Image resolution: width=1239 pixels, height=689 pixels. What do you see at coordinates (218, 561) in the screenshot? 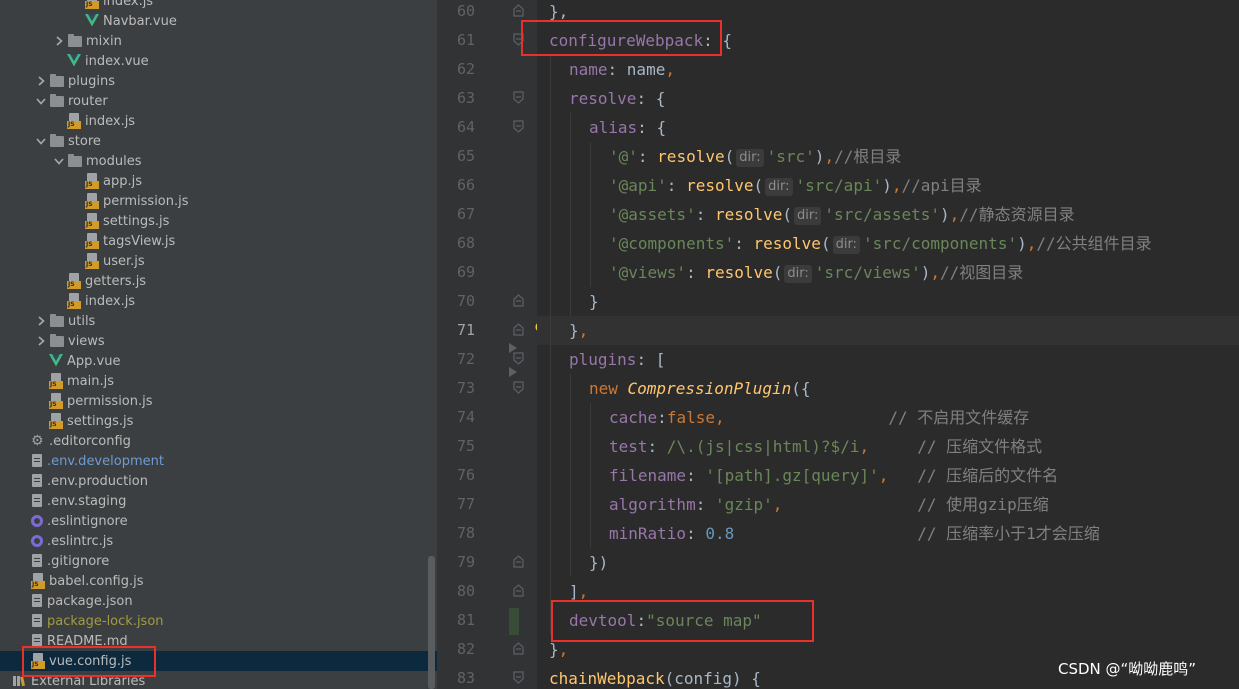
I see `tree-file: .gitignore` at bounding box center [218, 561].